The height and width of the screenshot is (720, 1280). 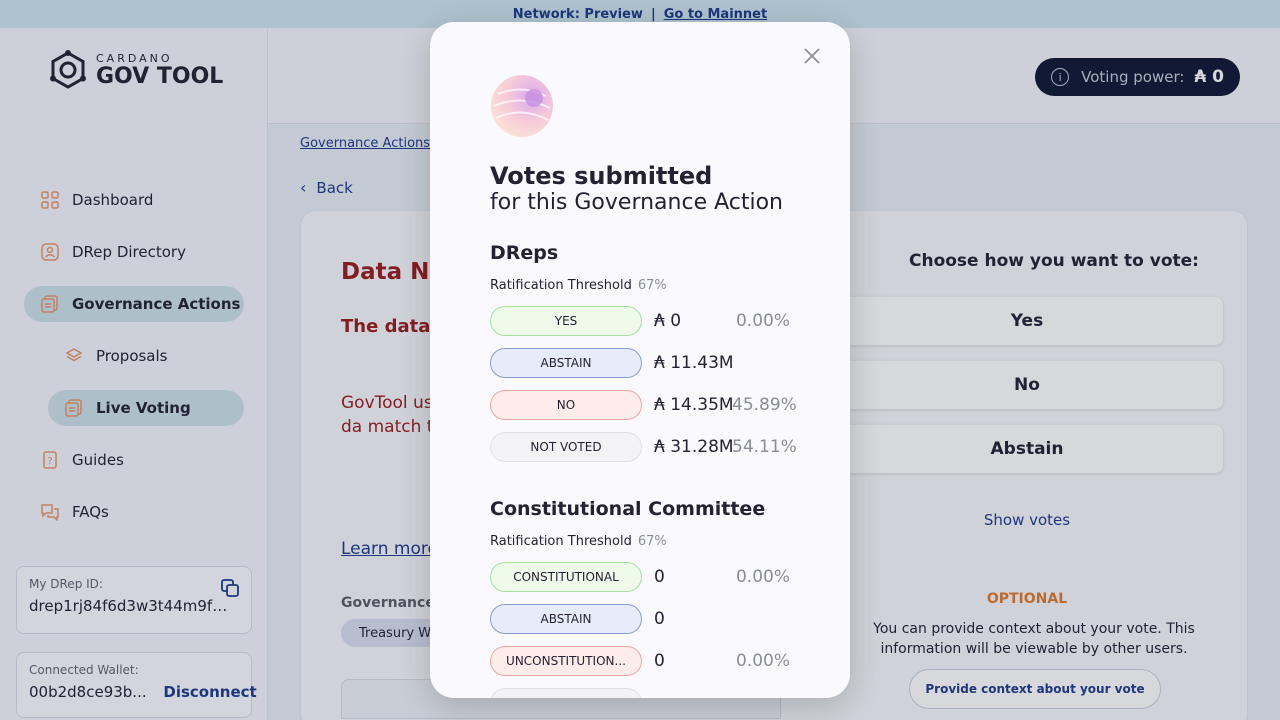 I want to click on drep-vote-row-abstain: ABSTAIN ₳ 11.43M, so click(x=640, y=363).